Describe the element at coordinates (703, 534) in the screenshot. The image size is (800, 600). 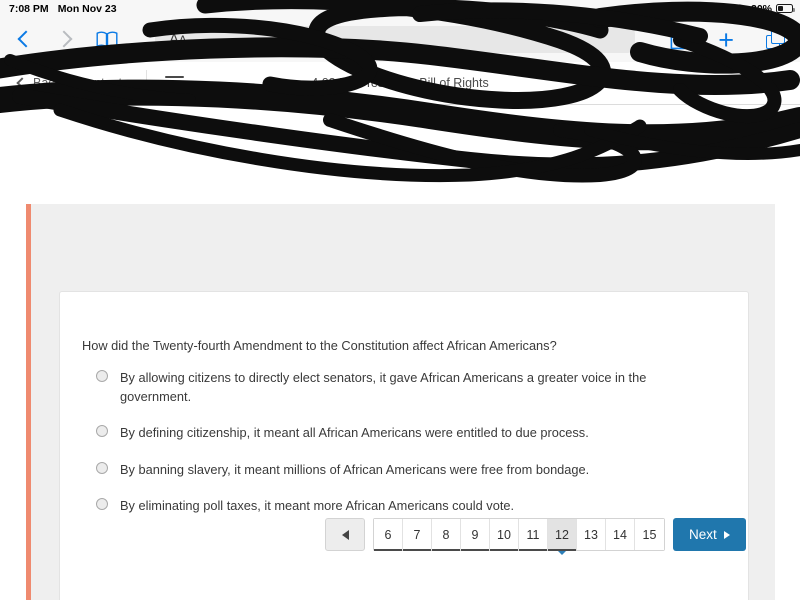
I see `next-button-label: Next` at that location.